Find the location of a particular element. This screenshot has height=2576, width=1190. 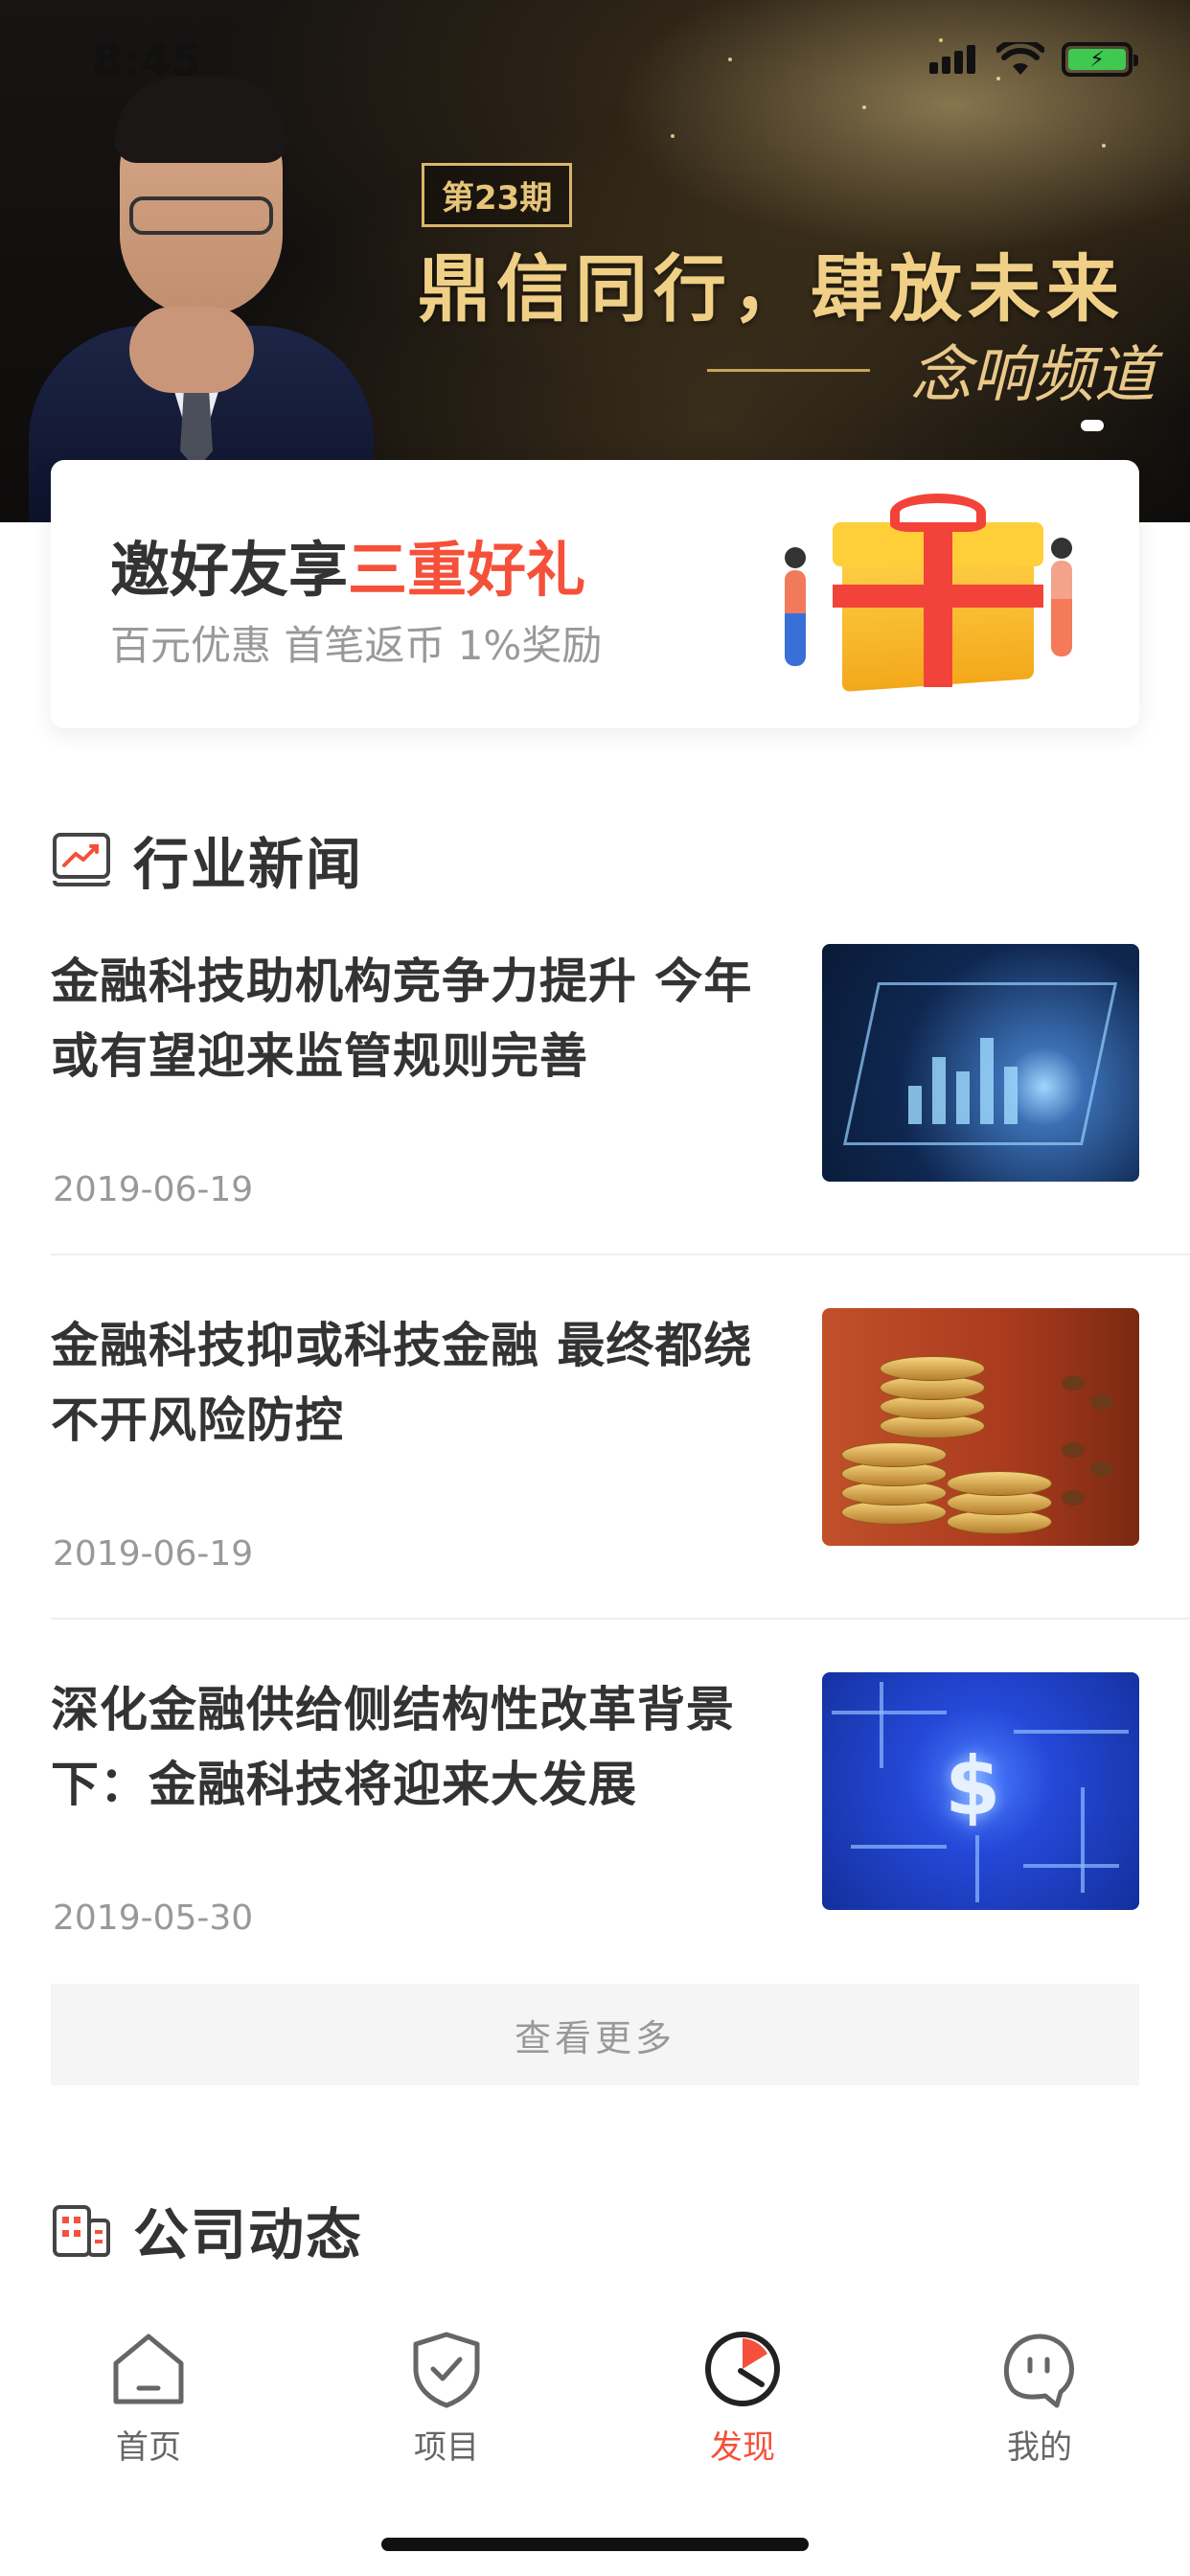

status-time: 8:45 is located at coordinates (147, 60).